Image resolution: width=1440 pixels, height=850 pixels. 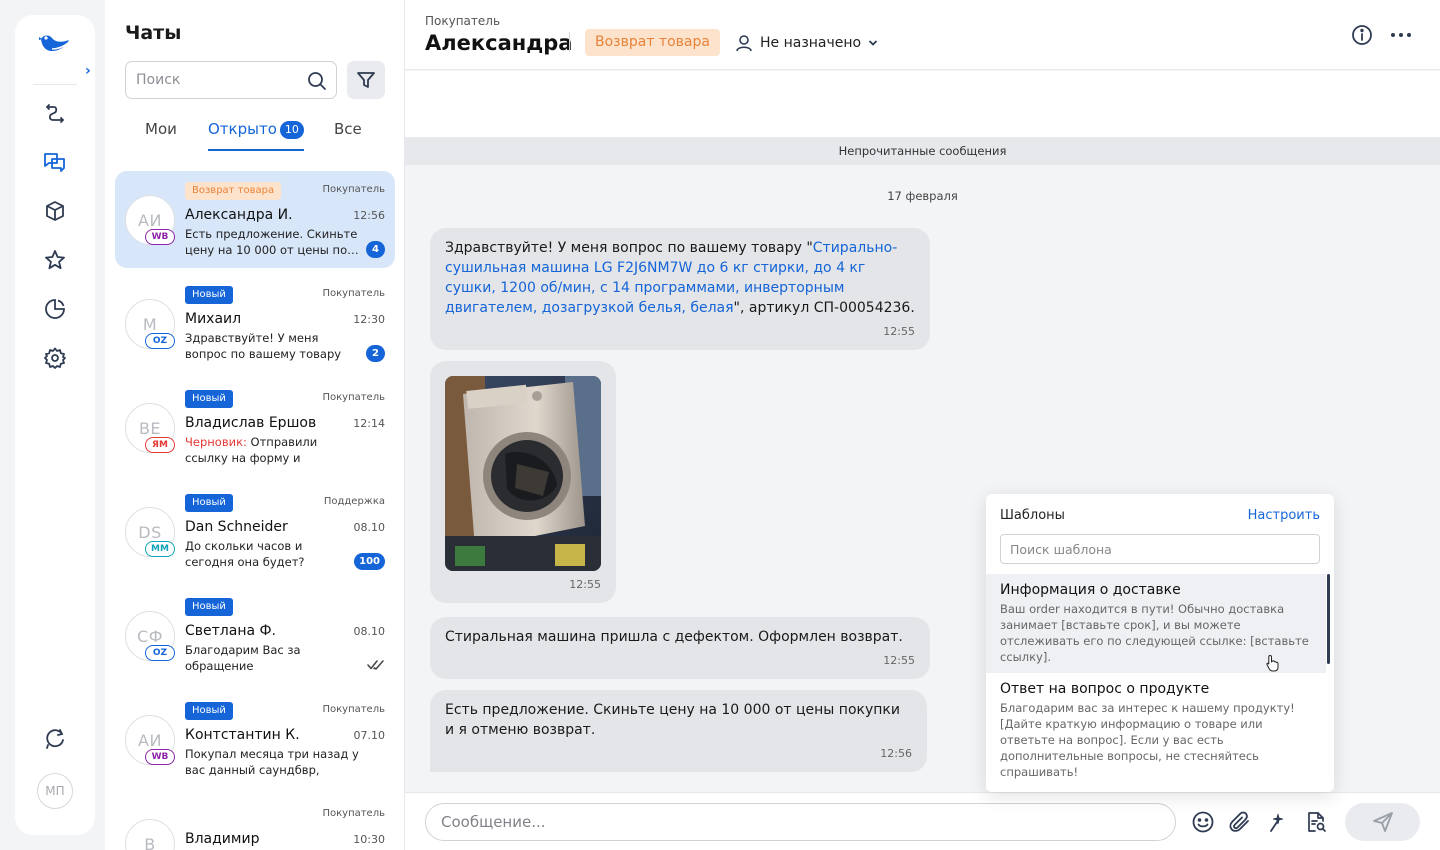 What do you see at coordinates (569, 42) in the screenshot?
I see `header-divider` at bounding box center [569, 42].